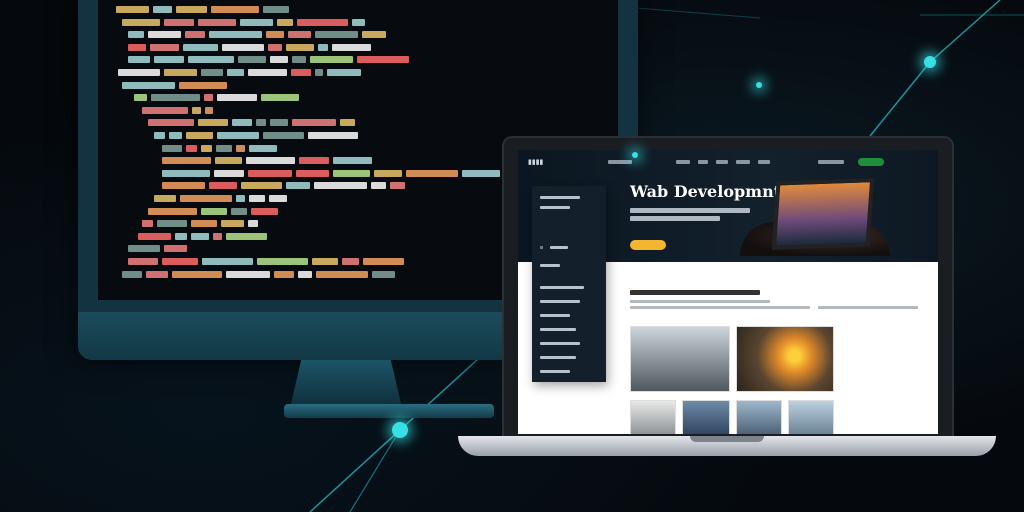  What do you see at coordinates (785, 359) in the screenshot?
I see `gallery-image-sunset` at bounding box center [785, 359].